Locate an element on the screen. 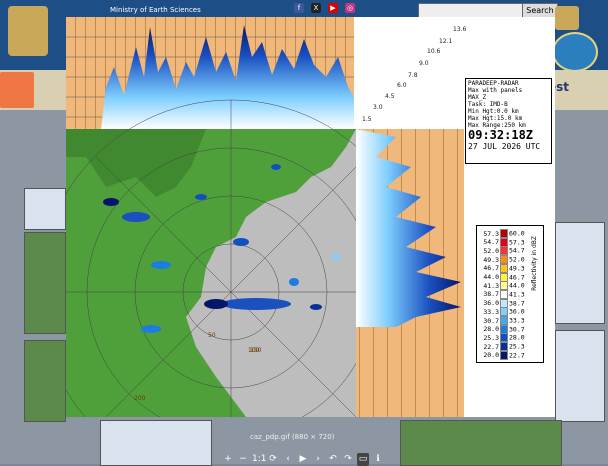 This screenshot has width=608, height=466. image-caption: caz_pdp.gif (880 × 720) is located at coordinates (292, 437).